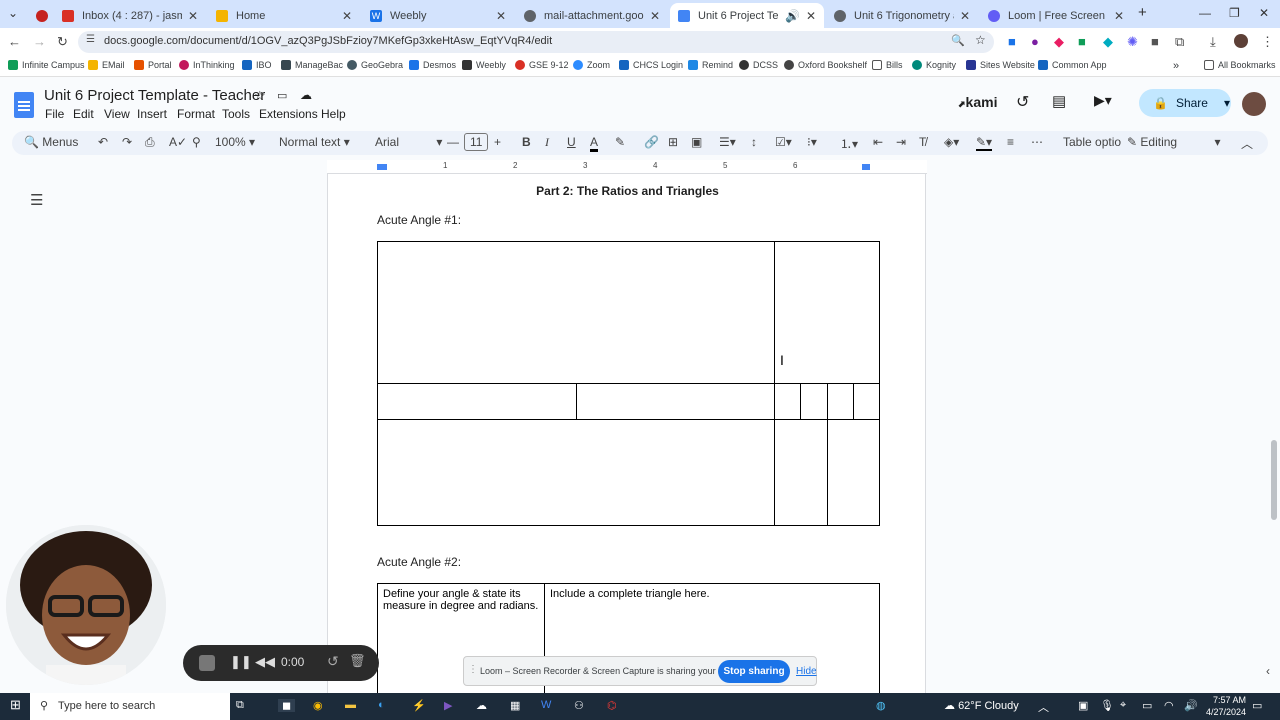 Image resolution: width=1280 pixels, height=720 pixels. I want to click on app-icon: ⚇, so click(579, 705).